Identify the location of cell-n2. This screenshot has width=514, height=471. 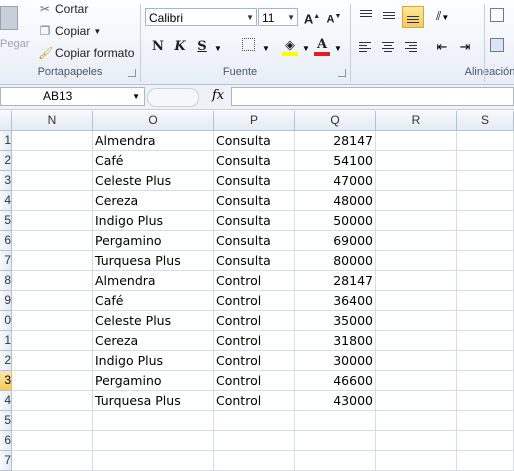
(52, 161).